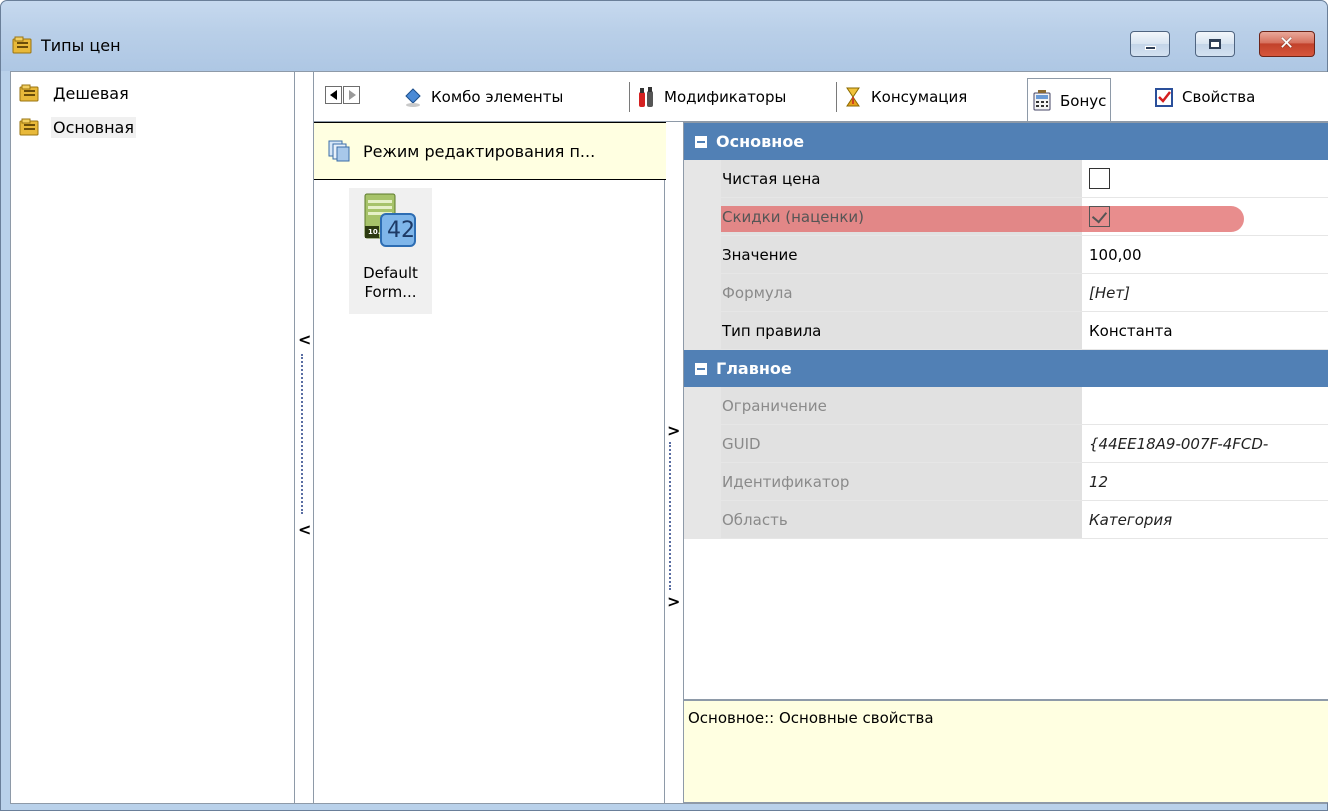 The height and width of the screenshot is (811, 1328). I want to click on tab-label: Бонус, so click(1083, 100).